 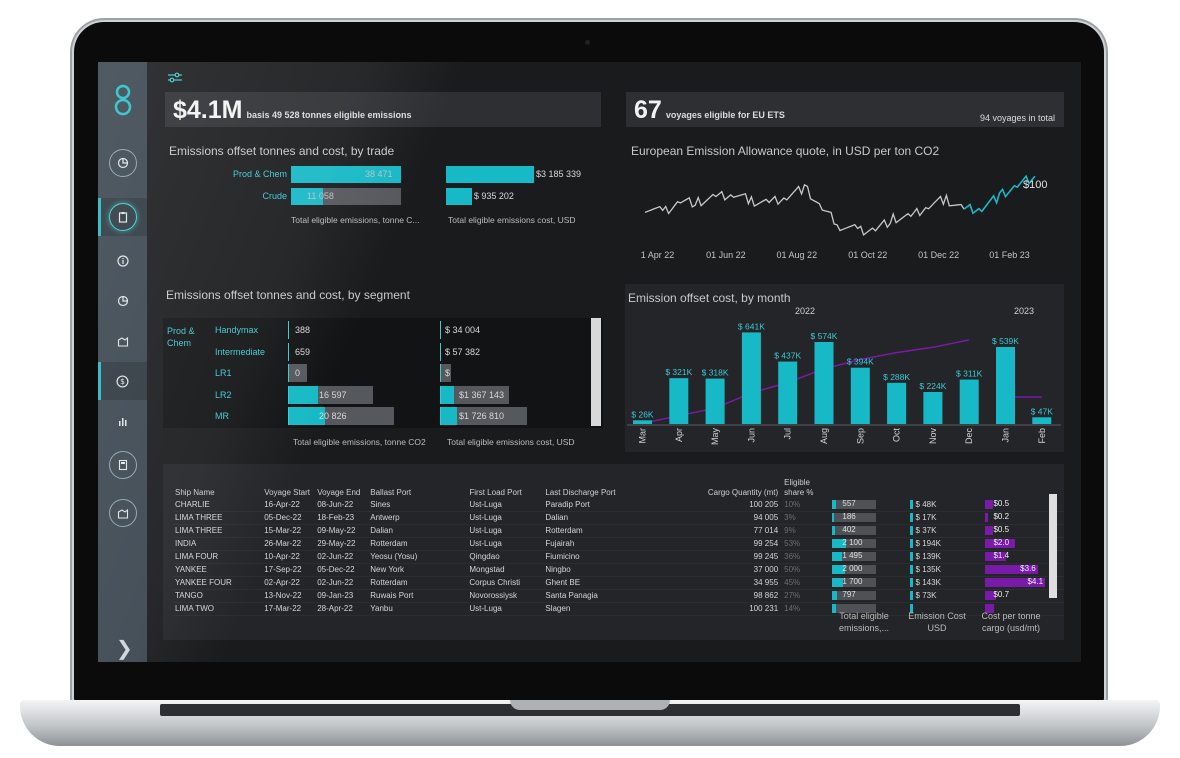 I want to click on cell-ballast: Yanbu, so click(x=418, y=609).